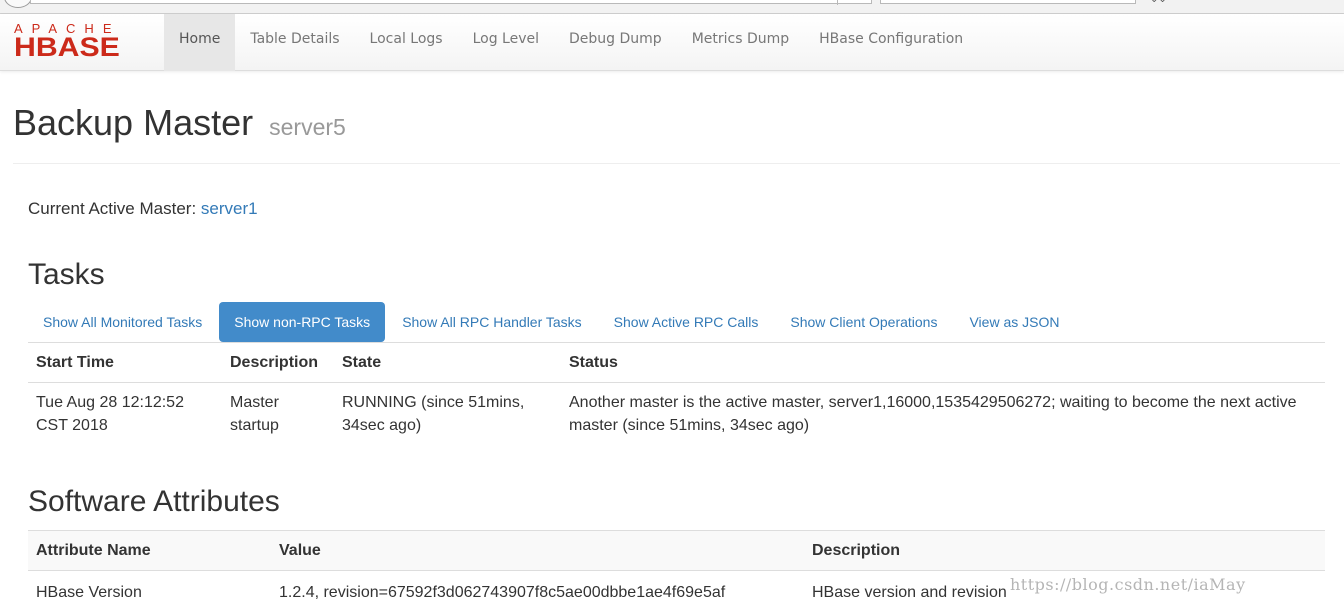 This screenshot has height=612, width=1344. Describe the element at coordinates (278, 363) in the screenshot. I see `column-header-description: Description` at that location.